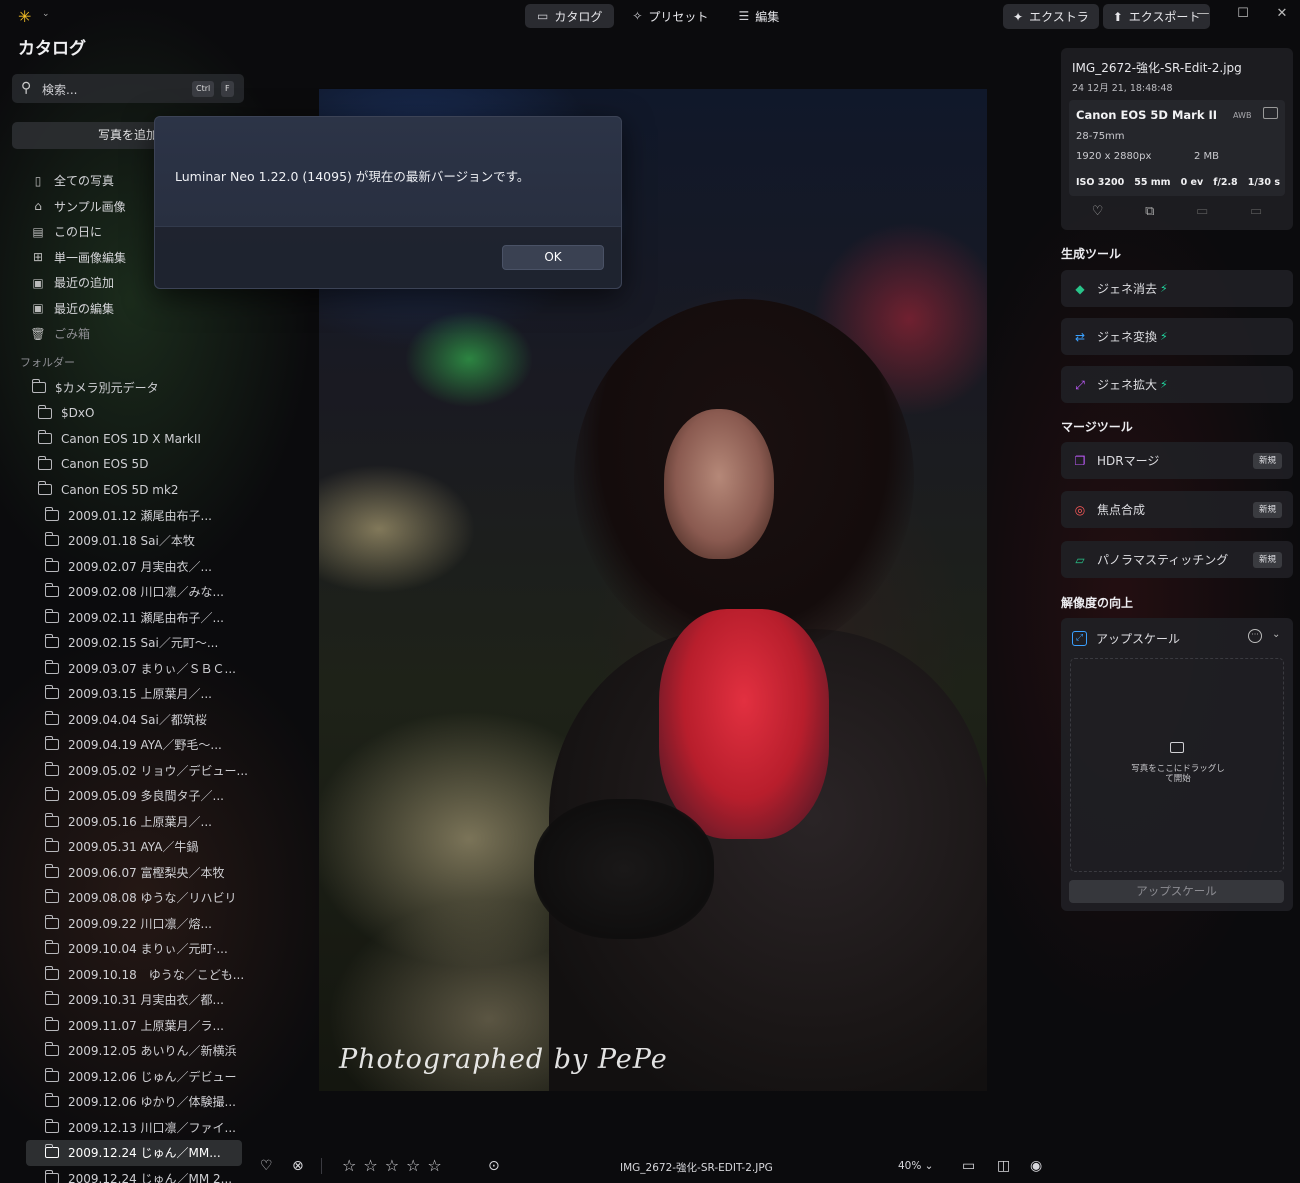 The height and width of the screenshot is (1183, 1300). What do you see at coordinates (128, 88) in the screenshot?
I see `search-input: ⚲ 検索... Ctrl F` at bounding box center [128, 88].